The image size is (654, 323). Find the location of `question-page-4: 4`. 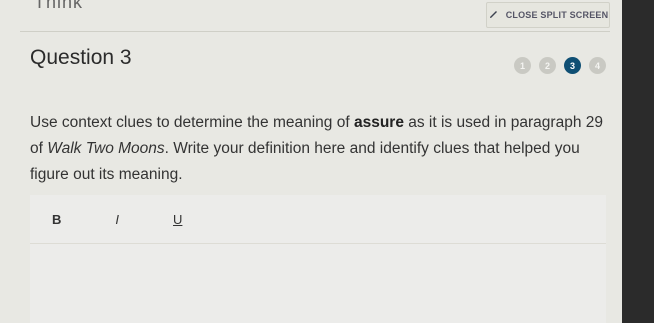

question-page-4: 4 is located at coordinates (597, 65).